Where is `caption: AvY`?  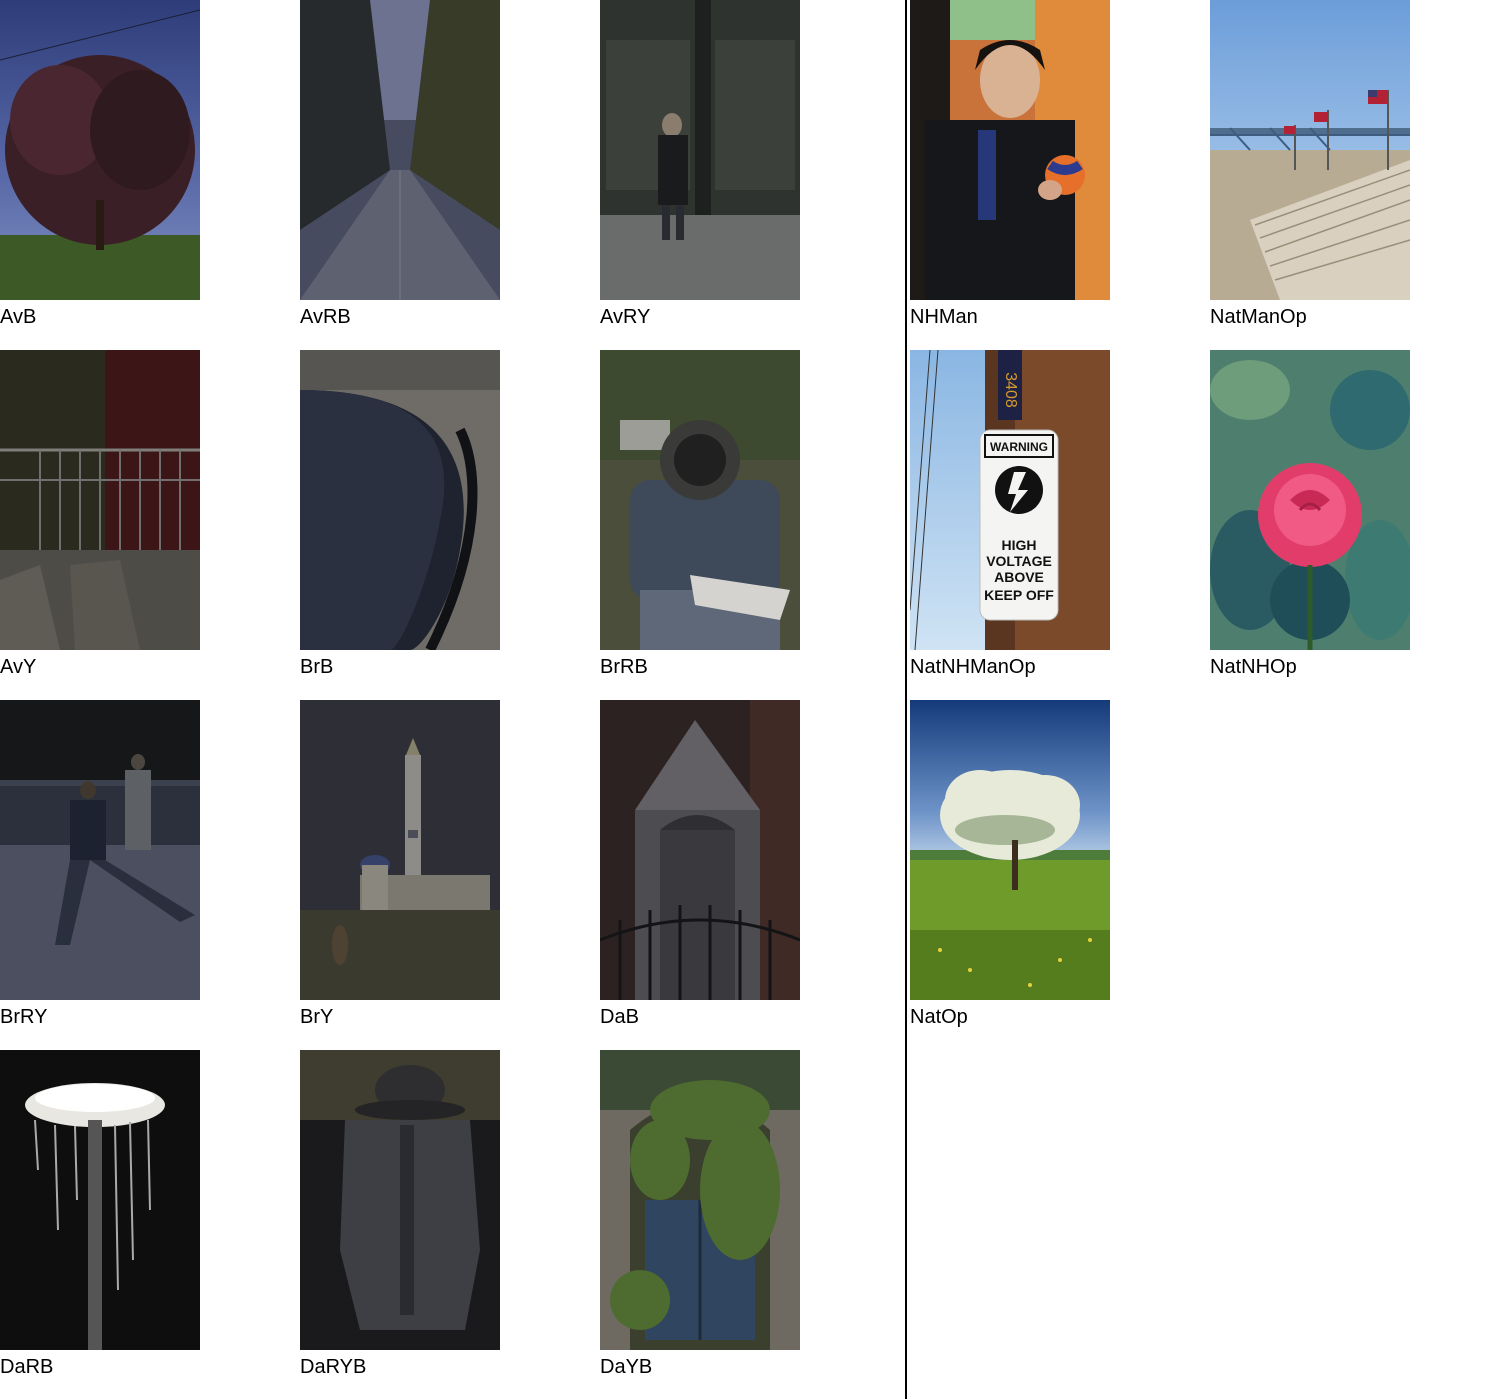
caption: AvY is located at coordinates (18, 667).